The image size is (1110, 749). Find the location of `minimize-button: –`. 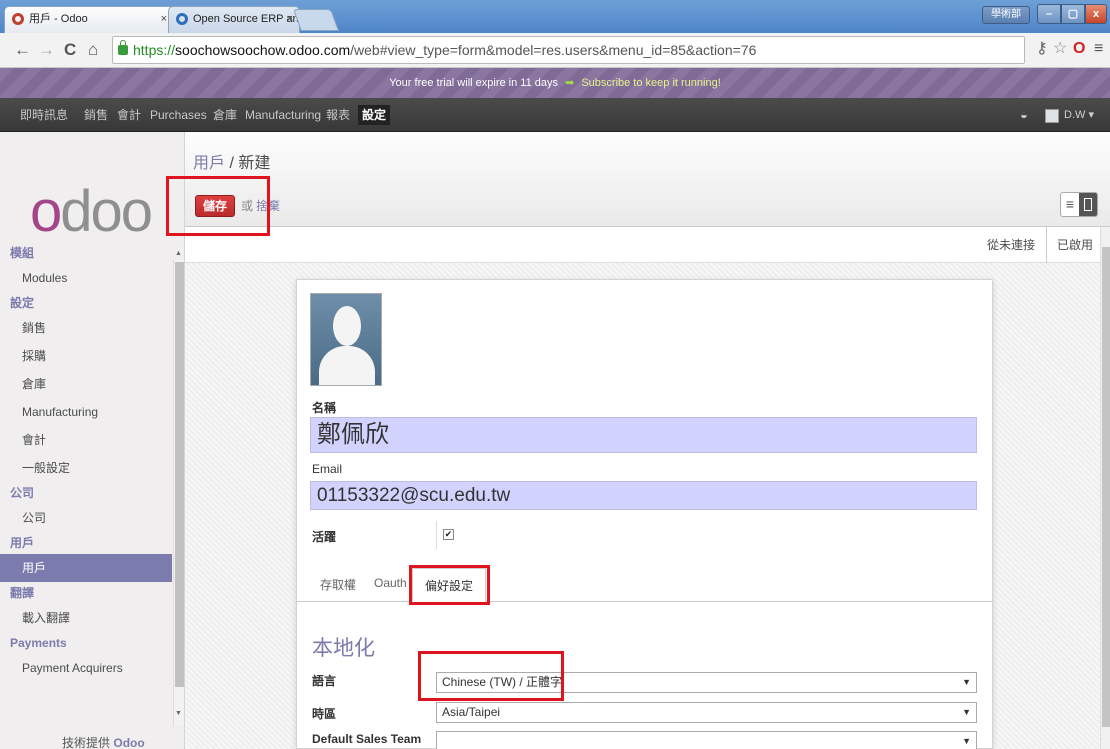

minimize-button: – is located at coordinates (1049, 14).